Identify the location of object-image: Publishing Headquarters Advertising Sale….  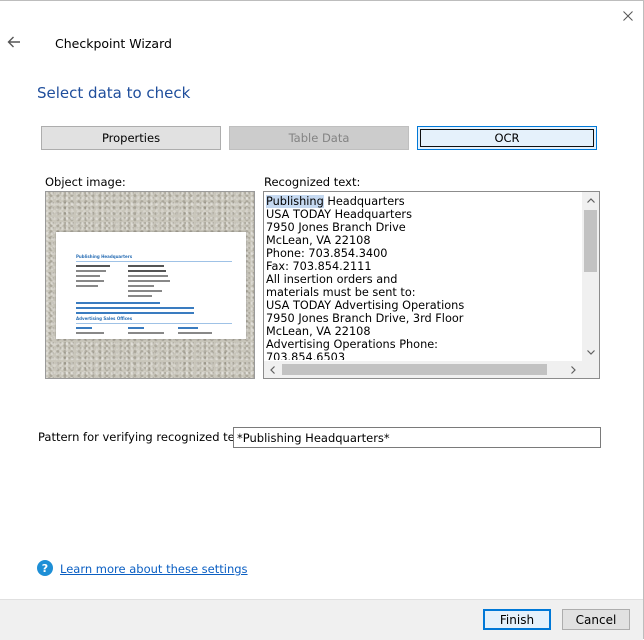
(150, 285).